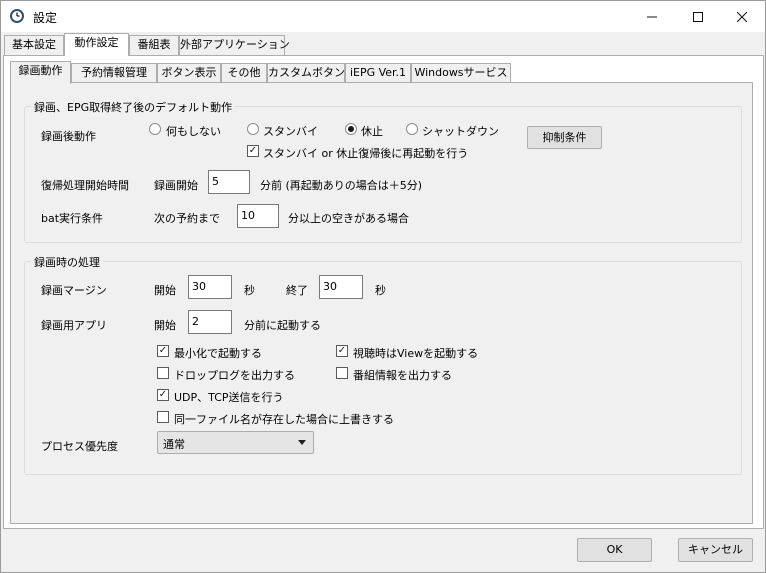  I want to click on minimize-icon, so click(652, 16).